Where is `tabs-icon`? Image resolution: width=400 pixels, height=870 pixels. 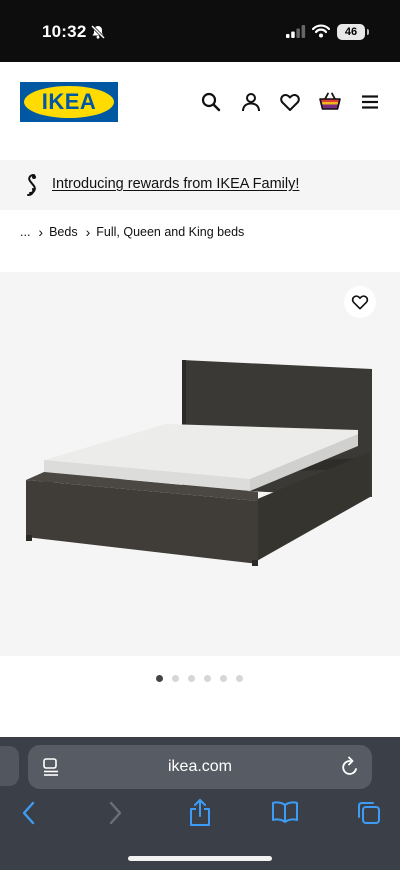
tabs-icon is located at coordinates (369, 813).